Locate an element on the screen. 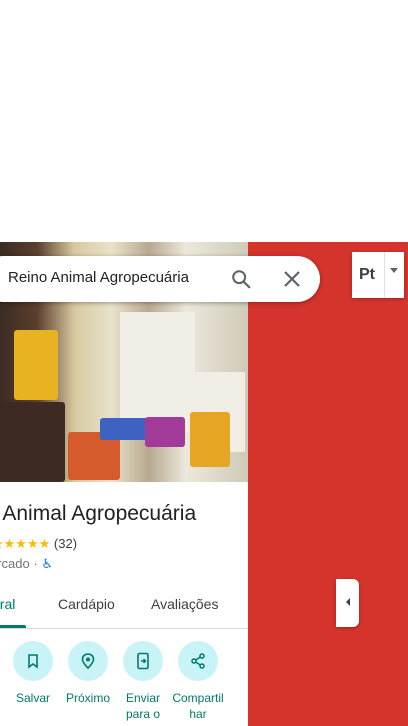 The height and width of the screenshot is (726, 408). search-bar: Reino Animal Agropecuária is located at coordinates (160, 279).